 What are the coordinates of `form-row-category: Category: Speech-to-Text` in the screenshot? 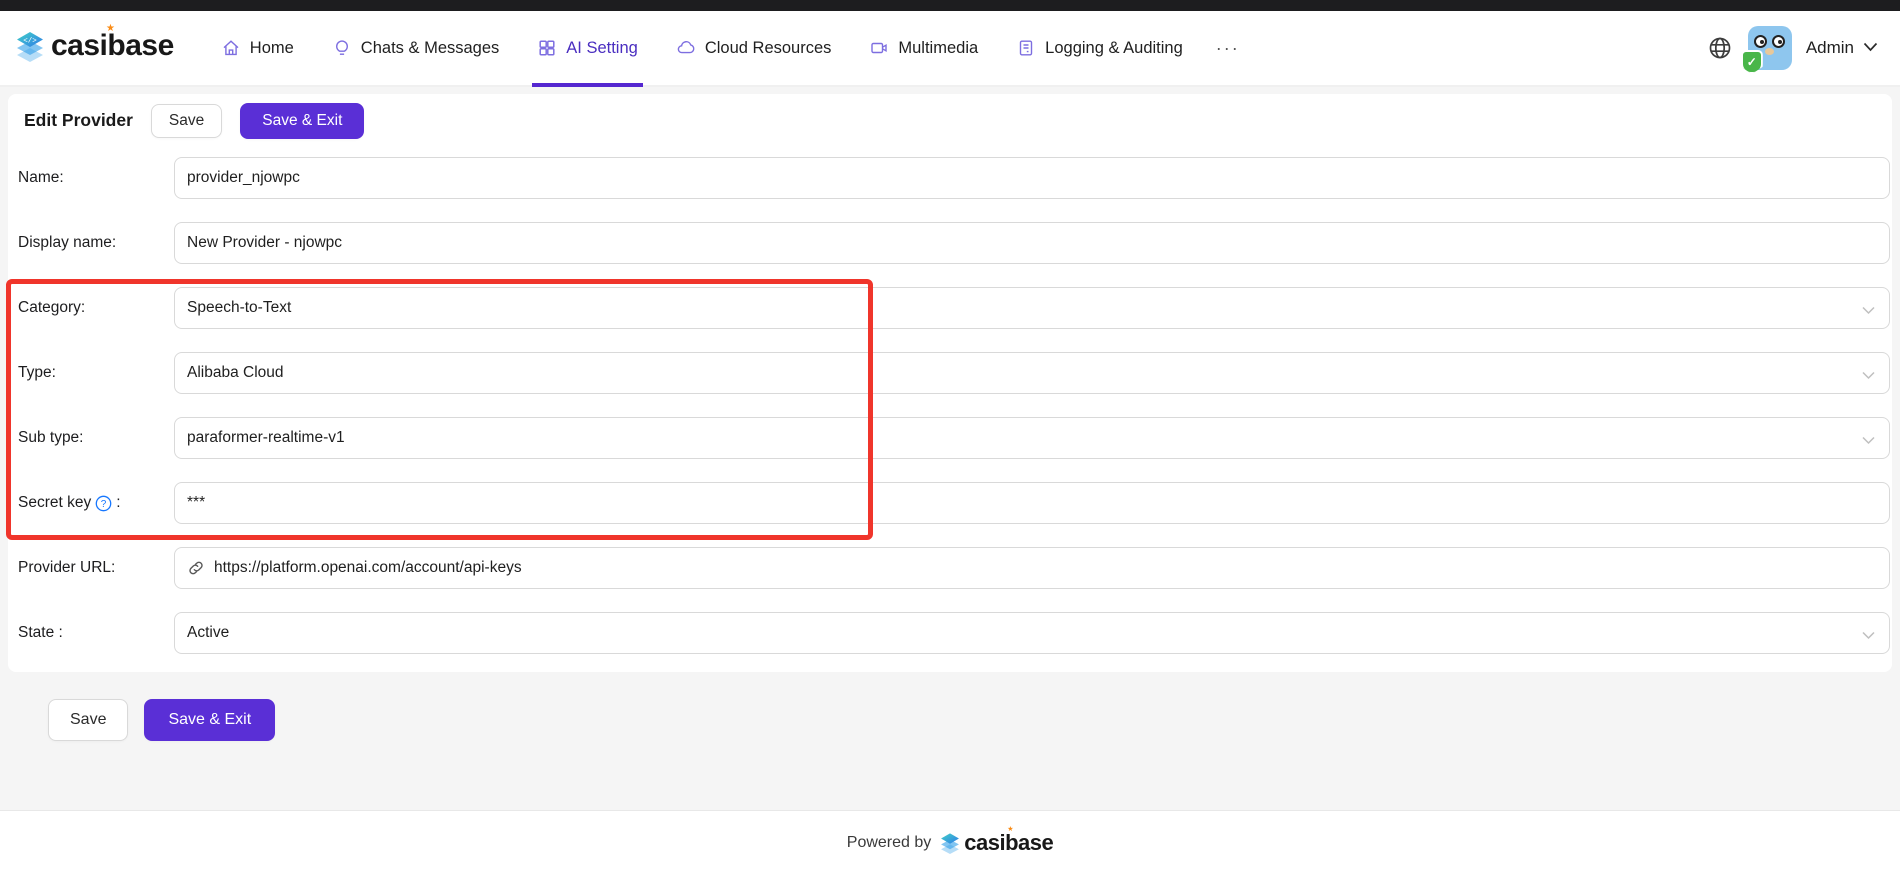 It's located at (954, 308).